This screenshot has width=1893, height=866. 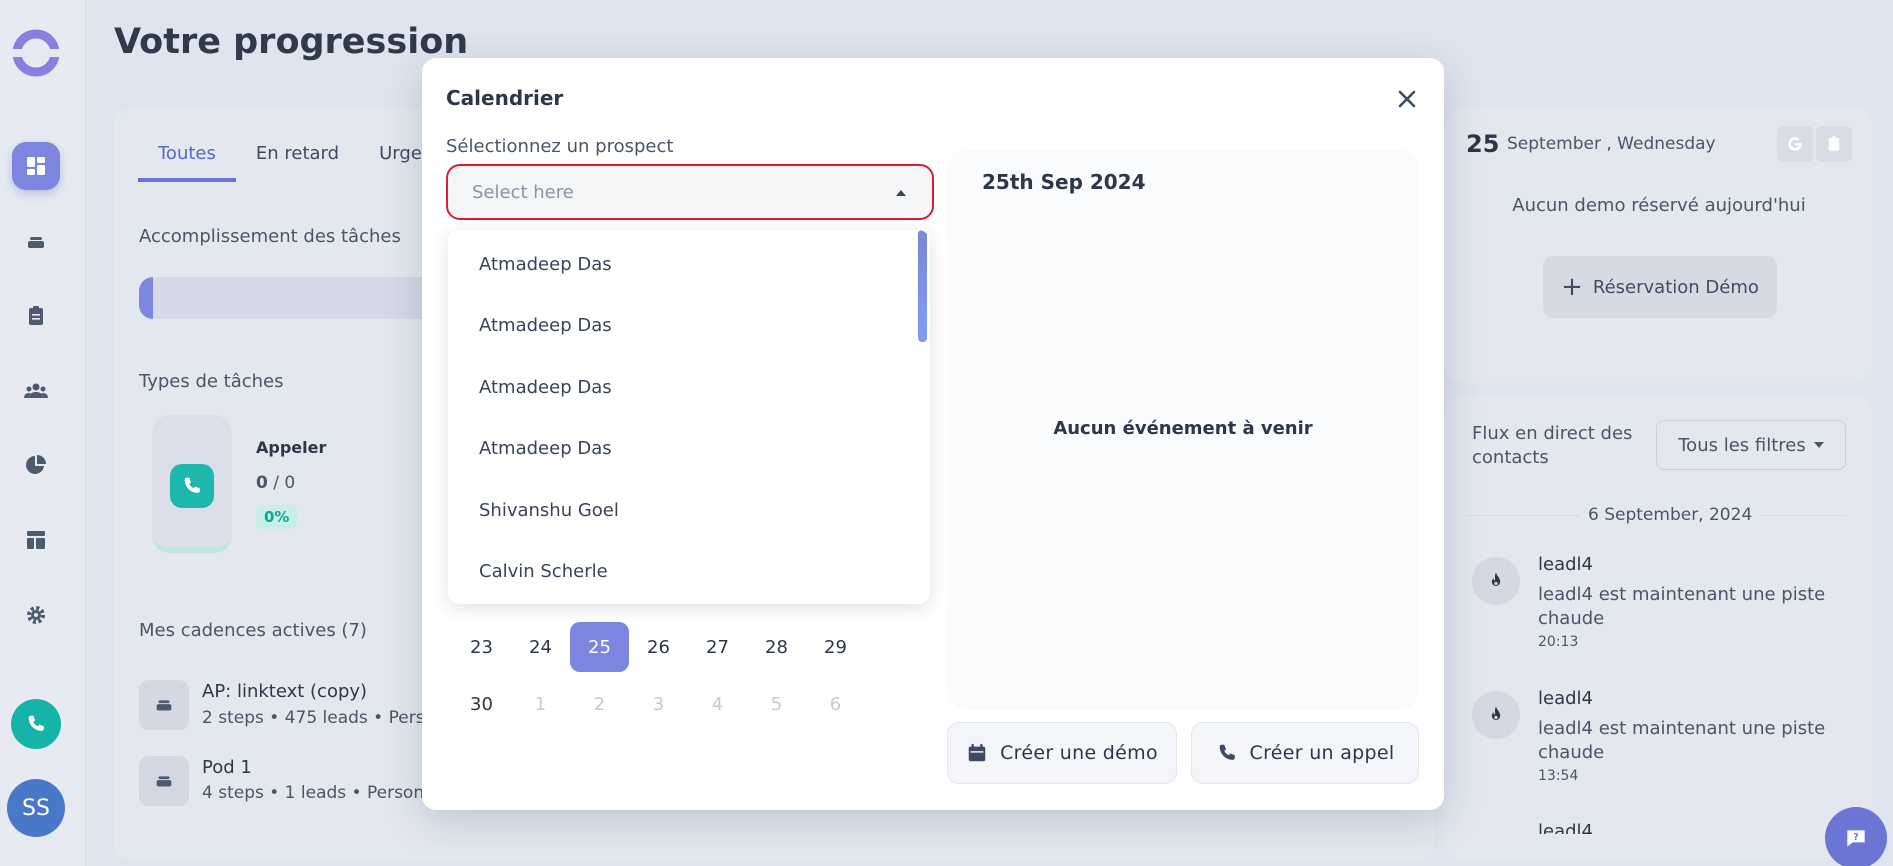 I want to click on calendar-day: 30, so click(x=481, y=704).